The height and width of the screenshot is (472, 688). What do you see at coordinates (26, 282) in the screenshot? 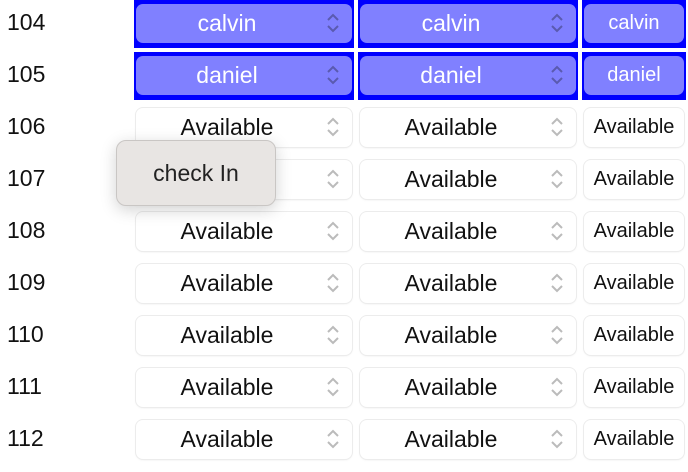
I see `row-number: 109` at bounding box center [26, 282].